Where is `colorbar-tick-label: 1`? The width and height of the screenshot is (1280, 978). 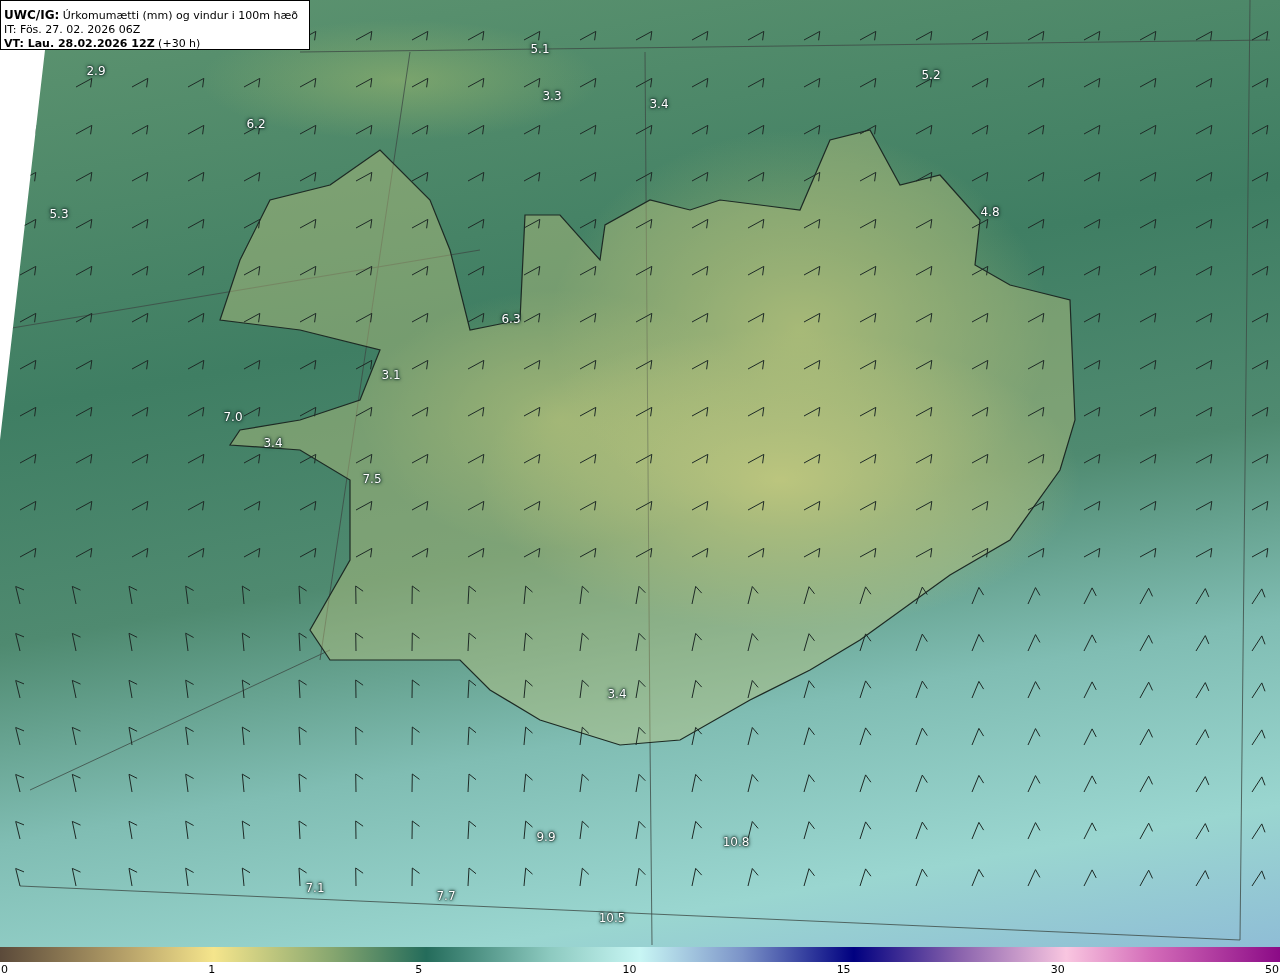
colorbar-tick-label: 1 is located at coordinates (212, 970).